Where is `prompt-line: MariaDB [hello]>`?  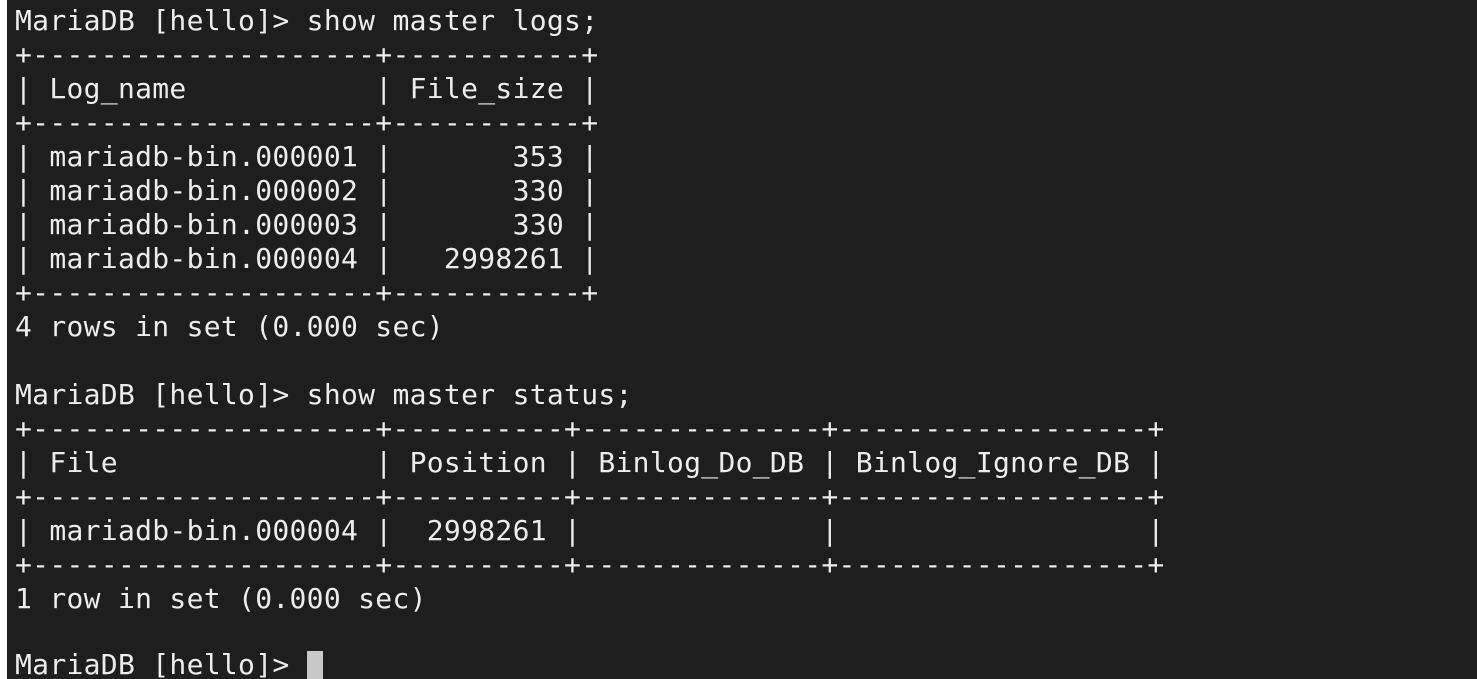
prompt-line: MariaDB [hello]> is located at coordinates (169, 663).